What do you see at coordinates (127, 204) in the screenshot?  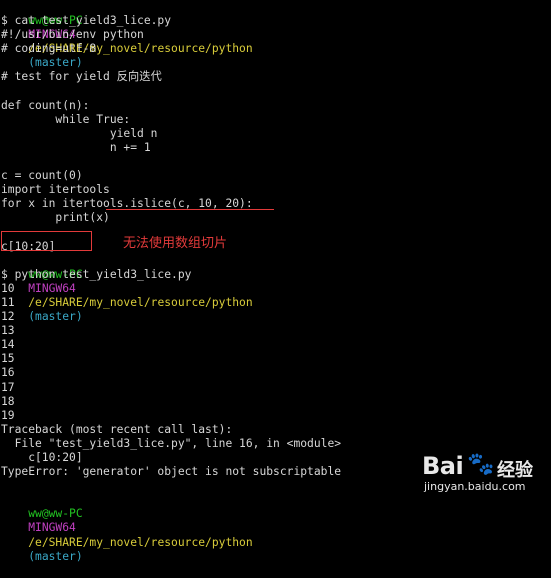 I see `terminal-line: for x in itertools.islice(c, 10, 20):` at bounding box center [127, 204].